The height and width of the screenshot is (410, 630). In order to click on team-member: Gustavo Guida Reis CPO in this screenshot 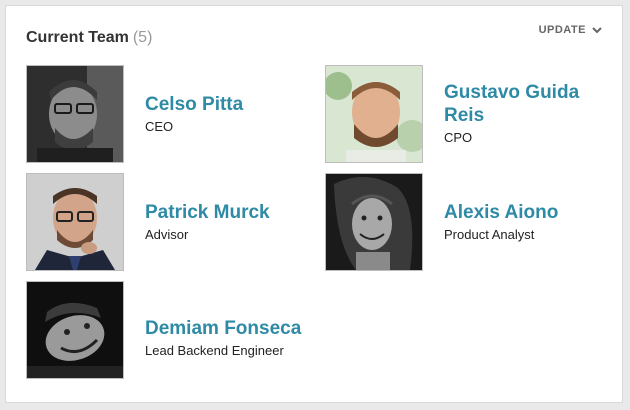, I will do `click(470, 115)`.